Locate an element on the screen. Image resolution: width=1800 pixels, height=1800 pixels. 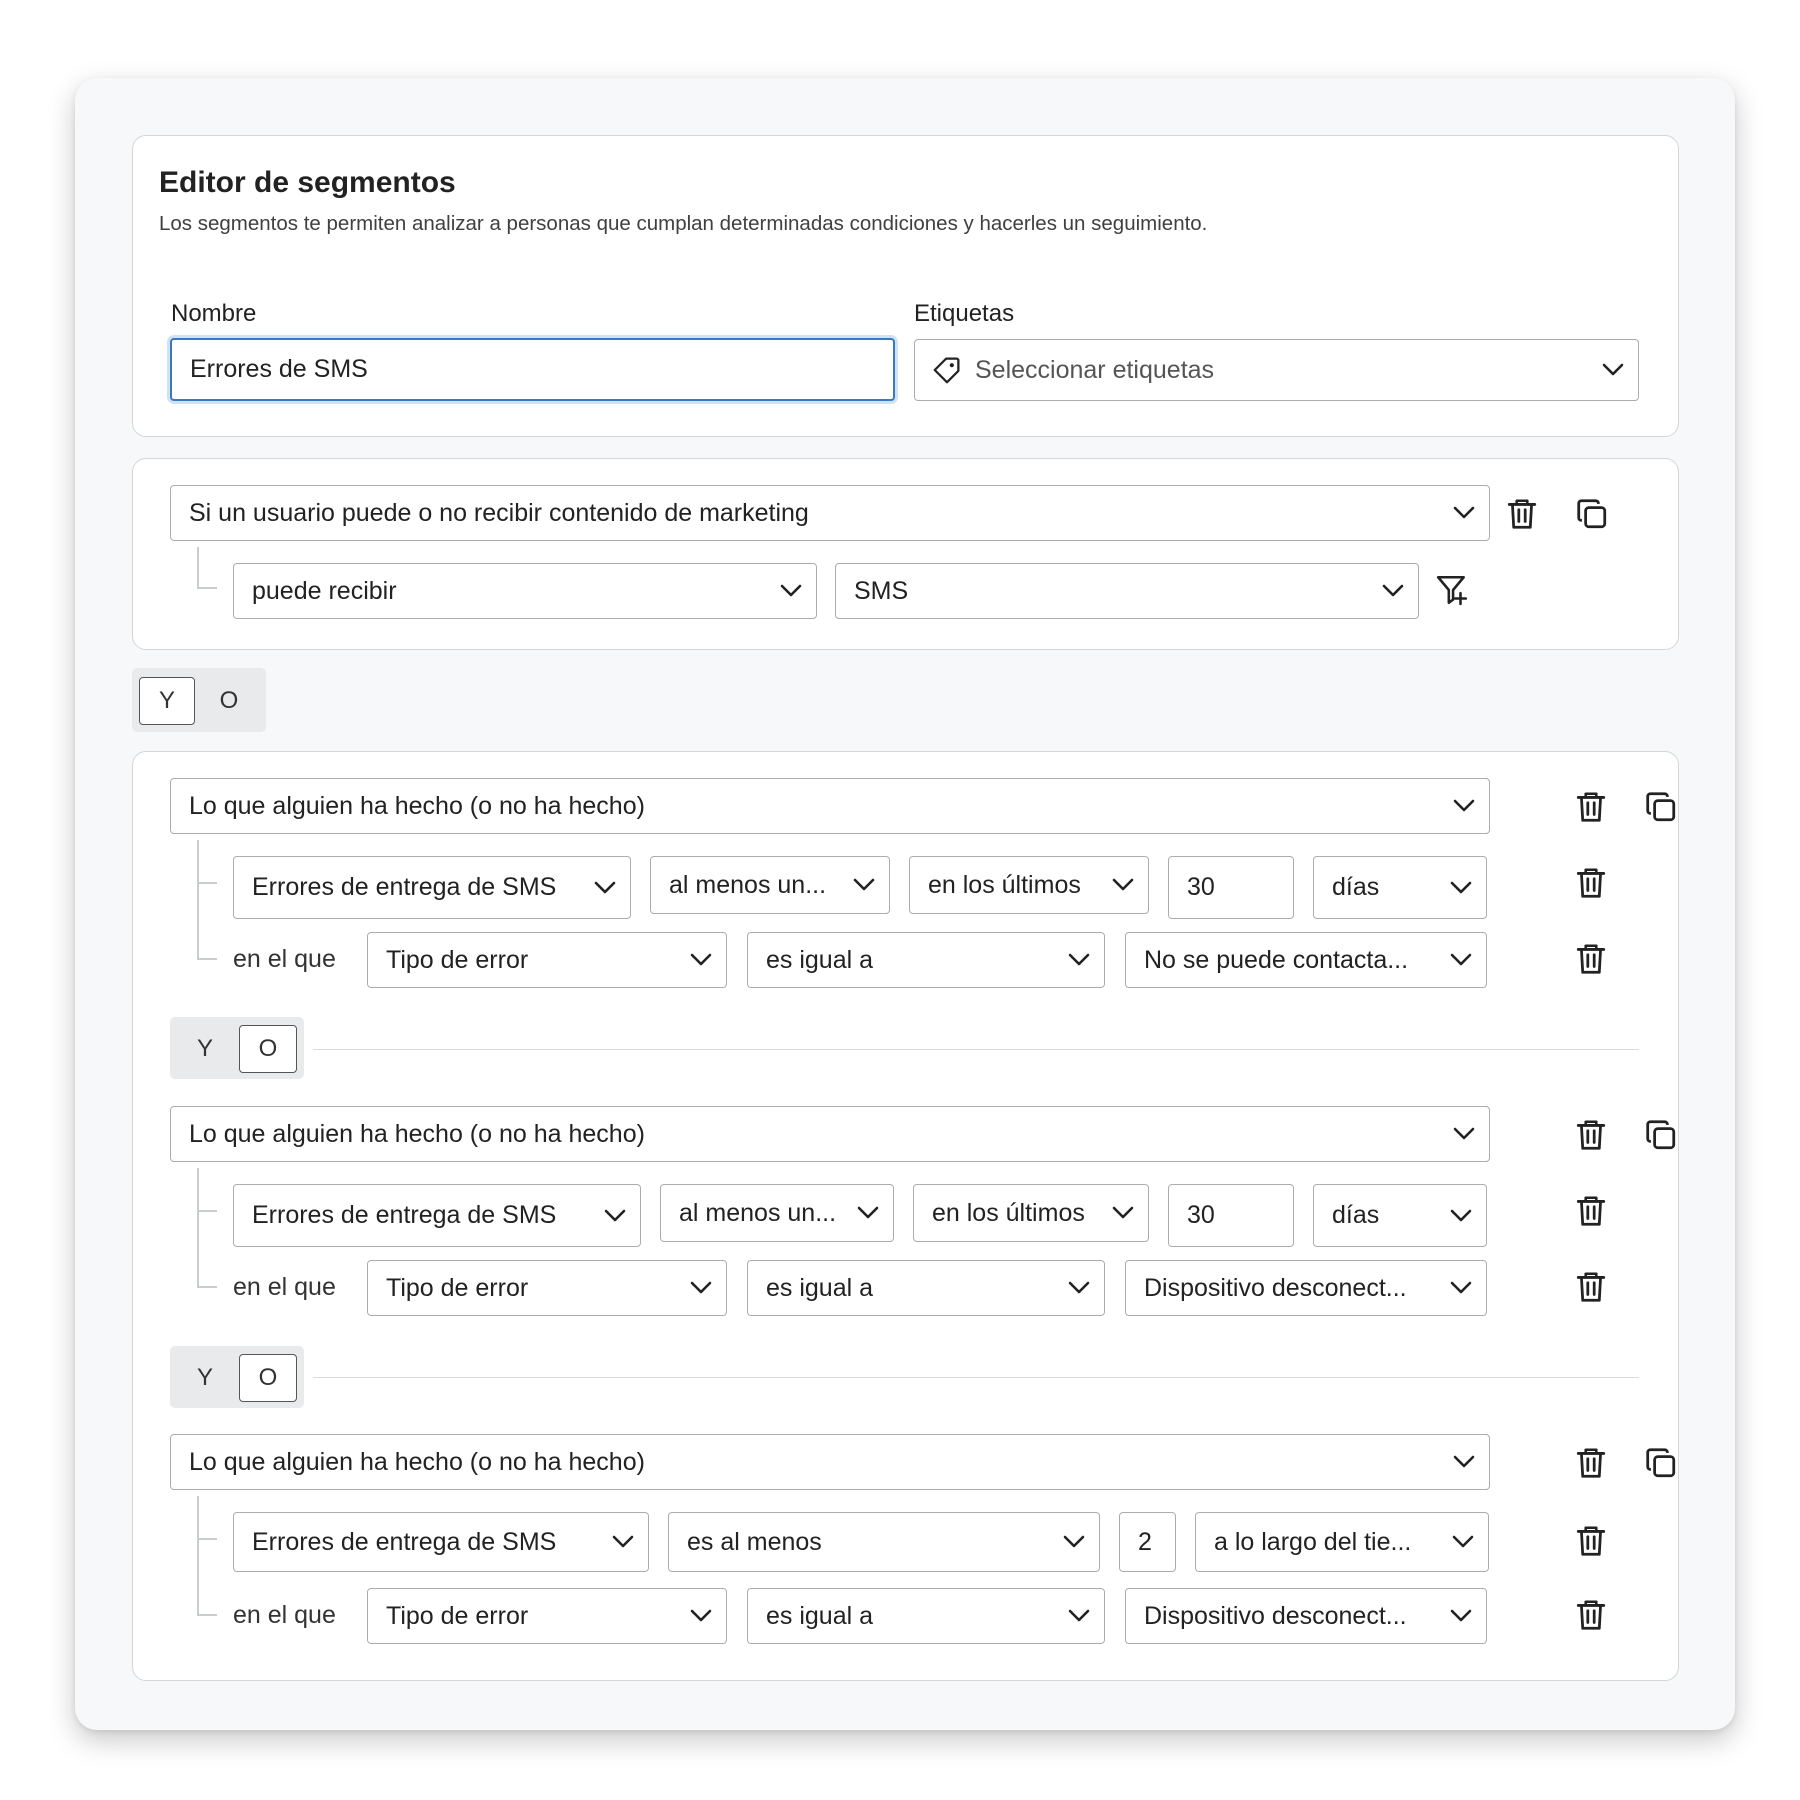
event-value: Errores de entrega de SMS is located at coordinates (404, 1215).